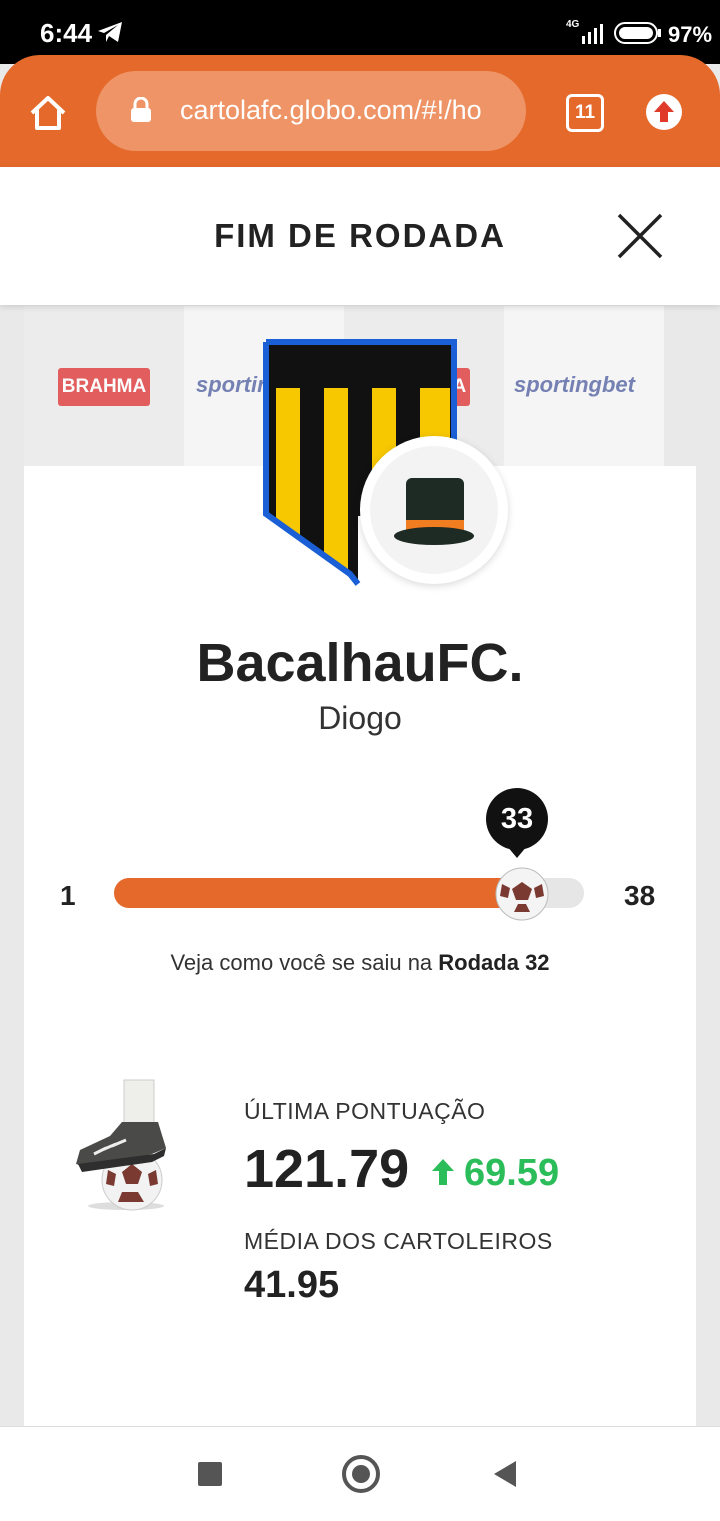  Describe the element at coordinates (141, 112) in the screenshot. I see `lock-icon` at that location.